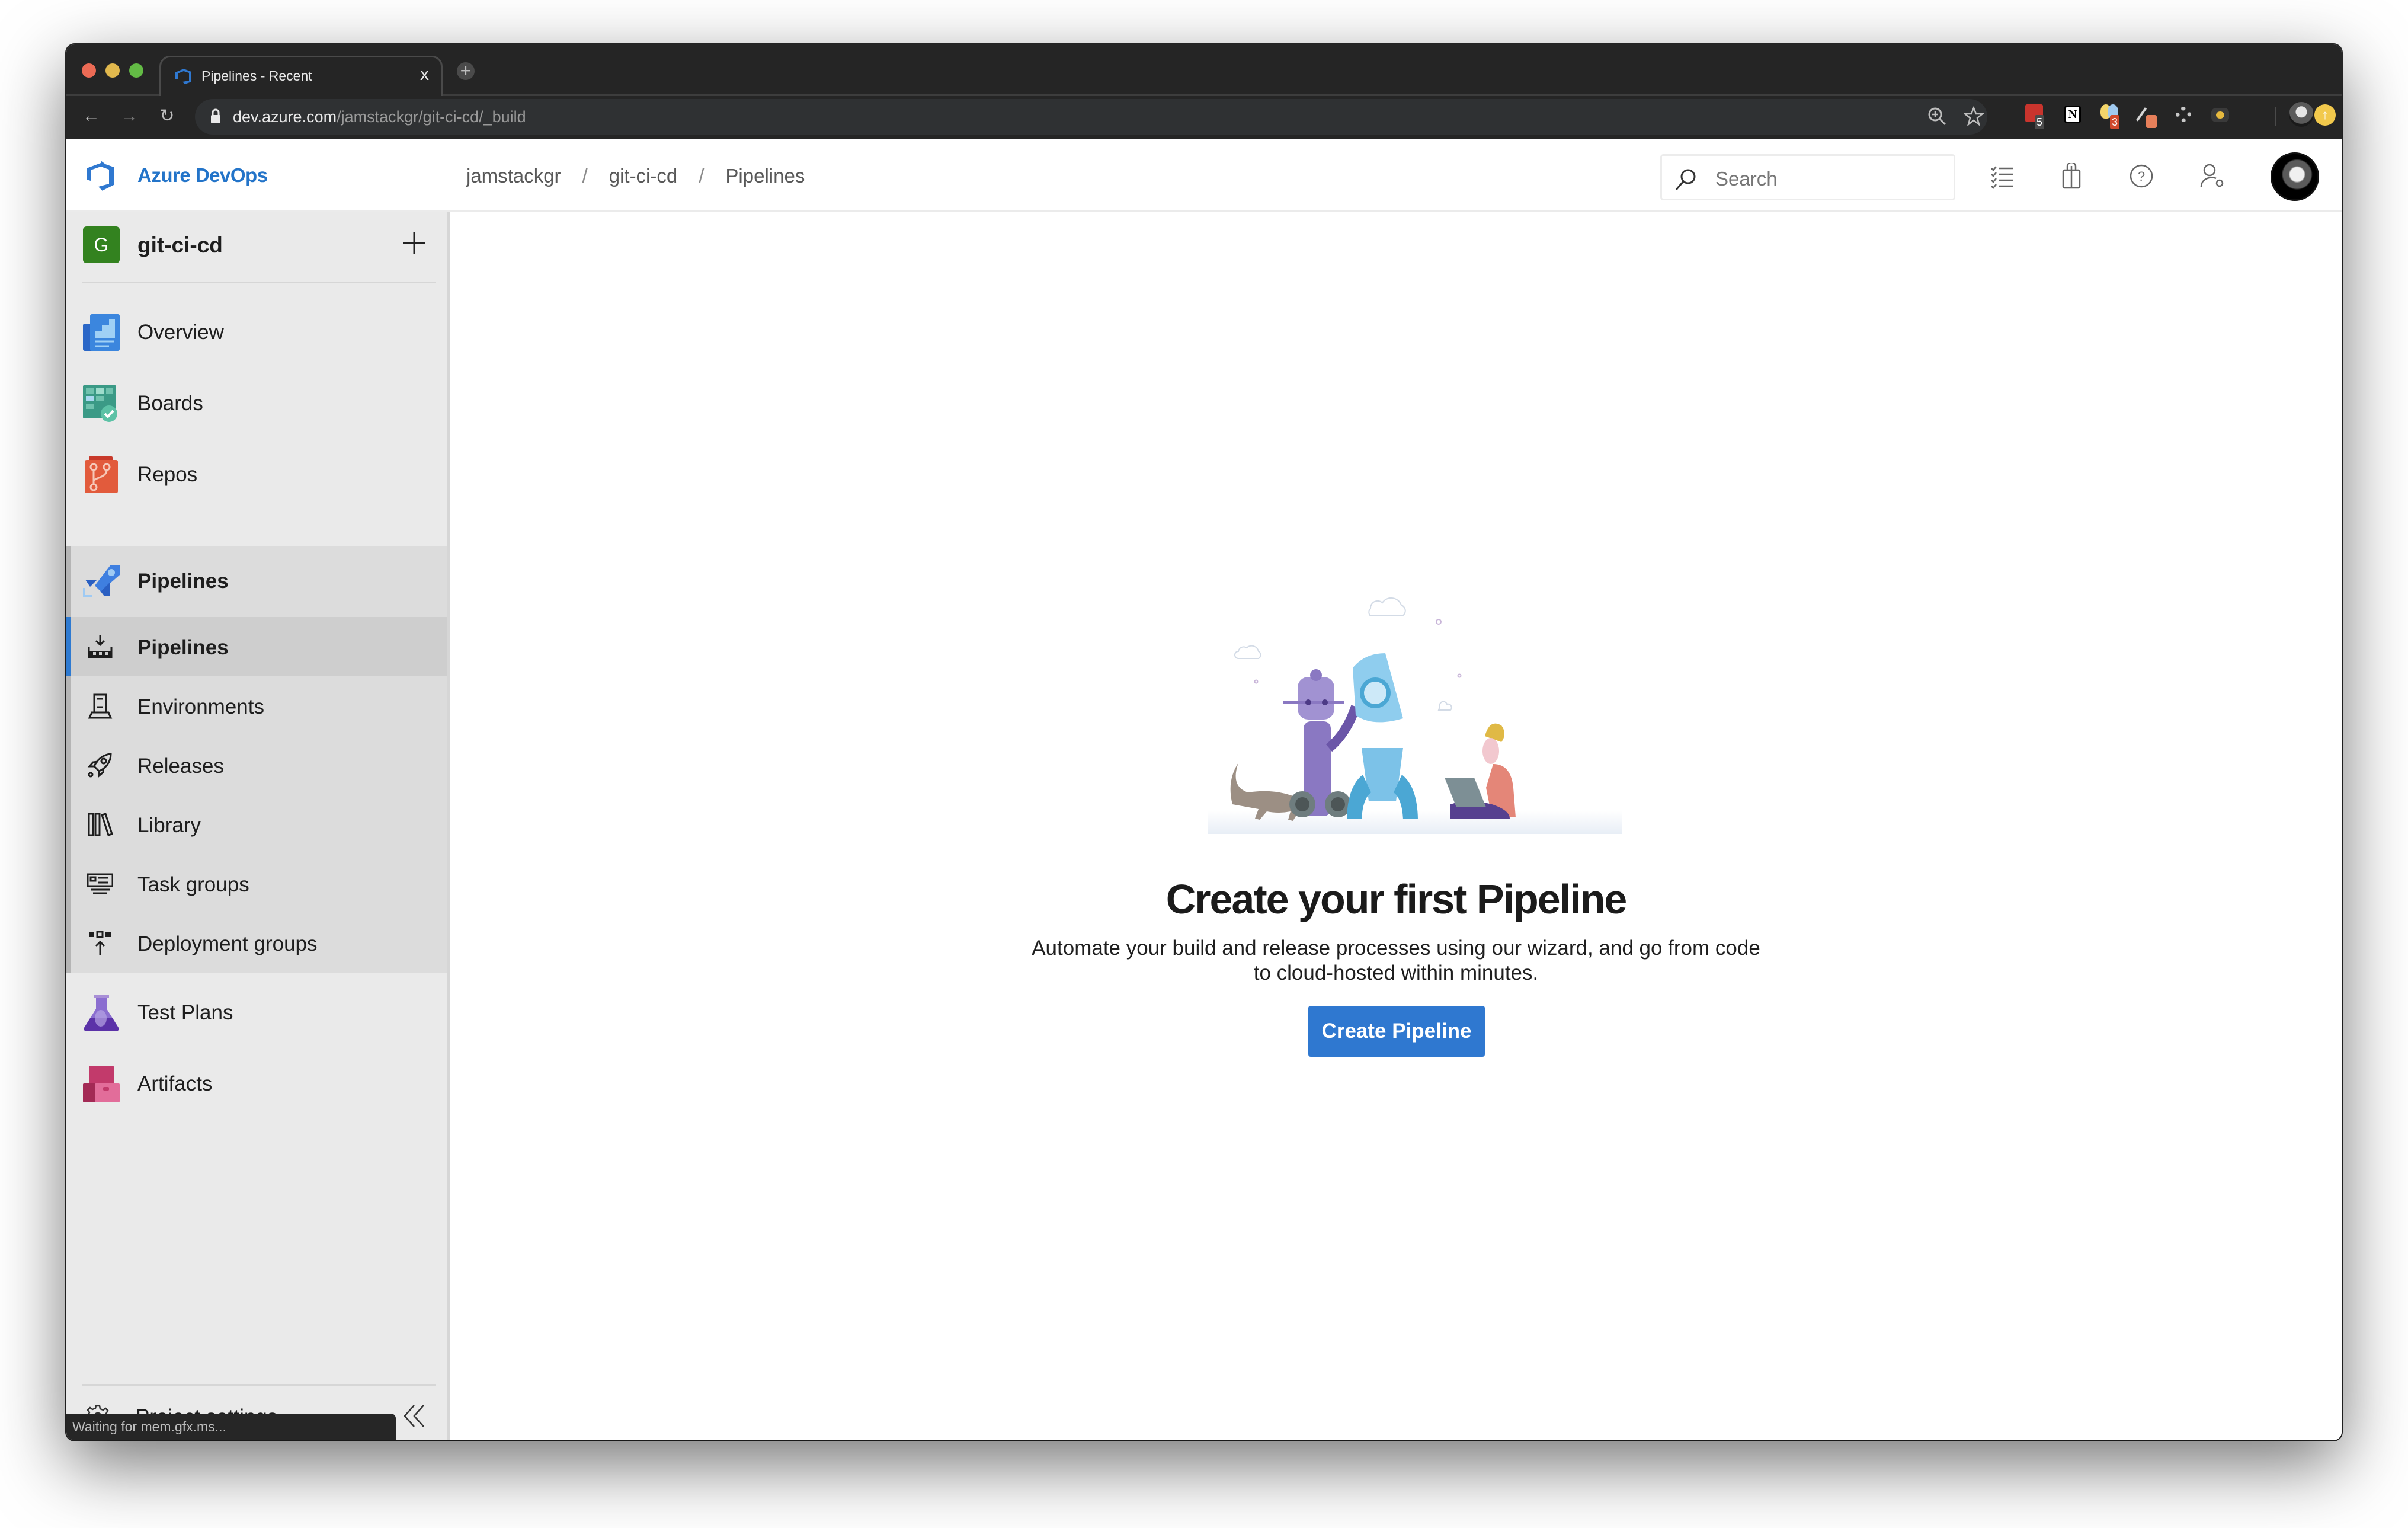  What do you see at coordinates (183, 647) in the screenshot?
I see `sidebar-subitem-label: Pipelines` at bounding box center [183, 647].